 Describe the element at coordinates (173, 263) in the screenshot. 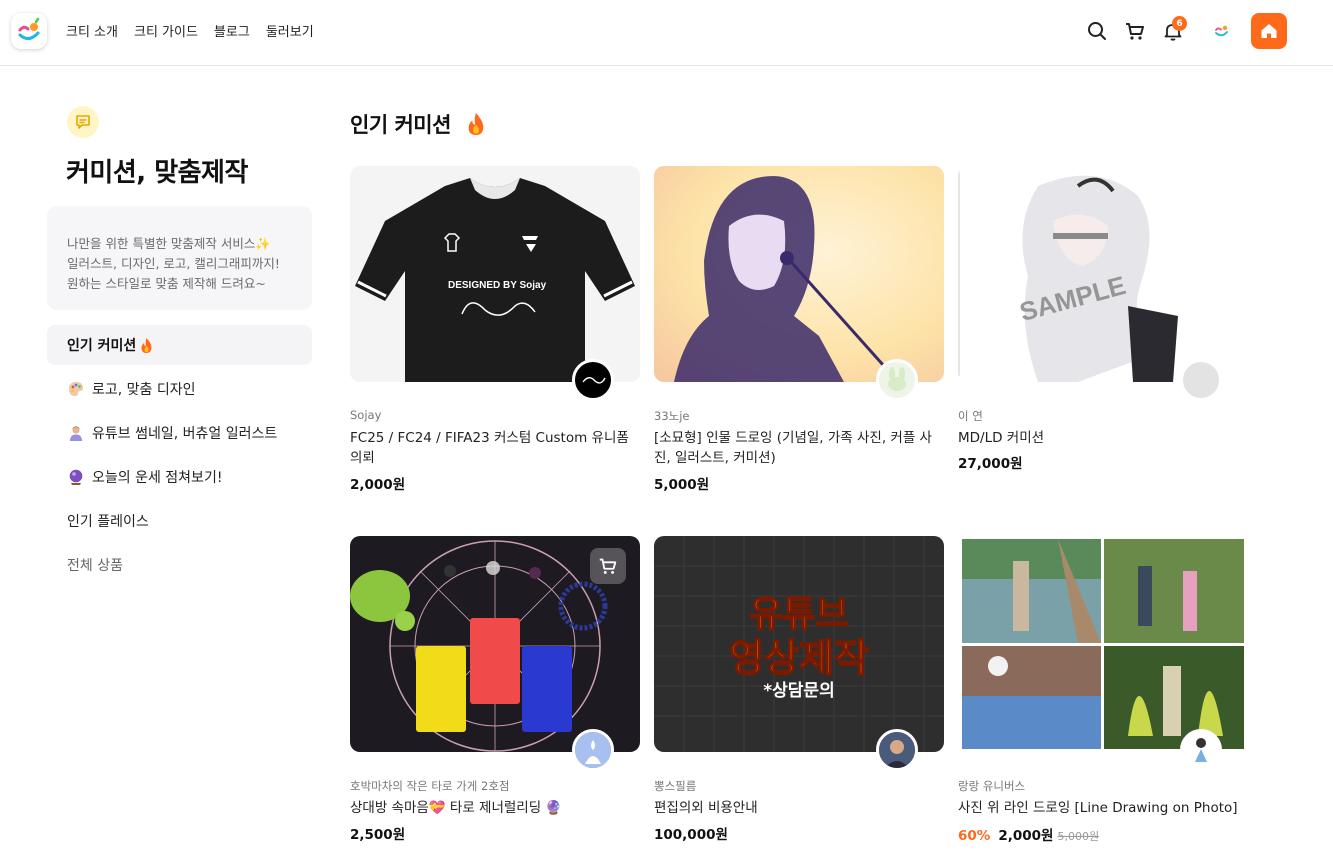

I see `description-line: 일러스트, 디자인, 로고, 캘리그래피까지!` at that location.